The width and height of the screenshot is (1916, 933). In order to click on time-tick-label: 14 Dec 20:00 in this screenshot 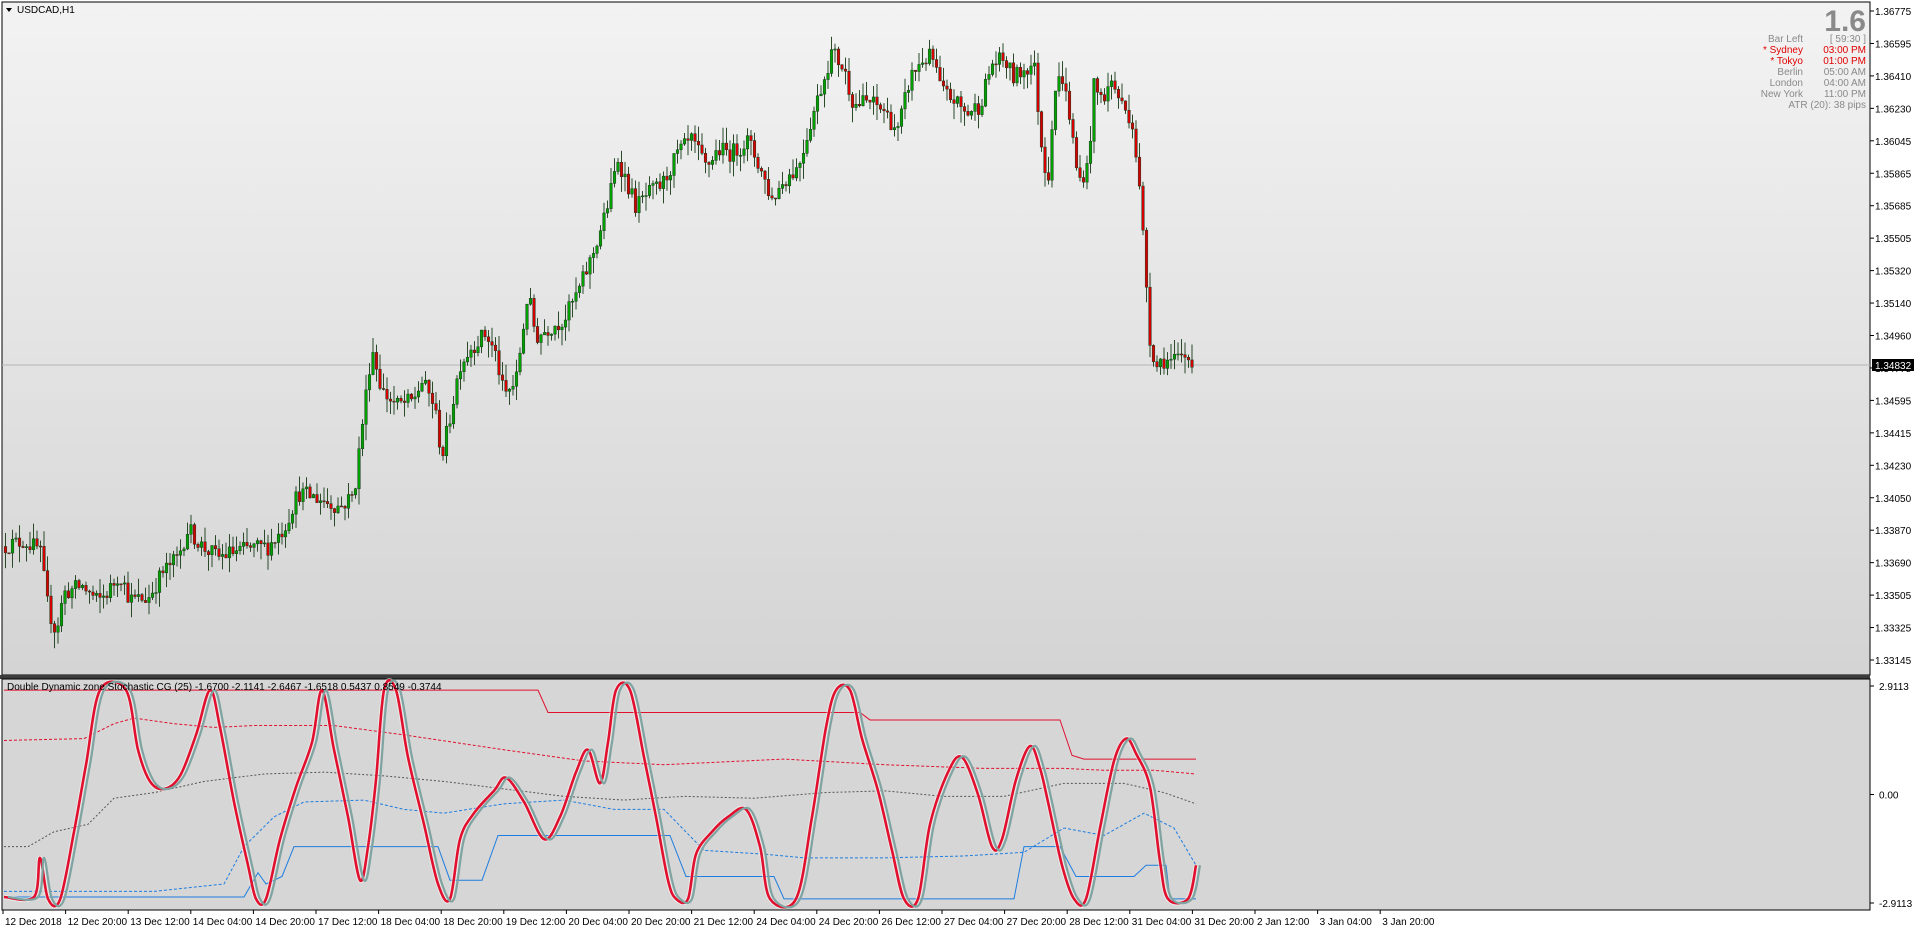, I will do `click(285, 922)`.